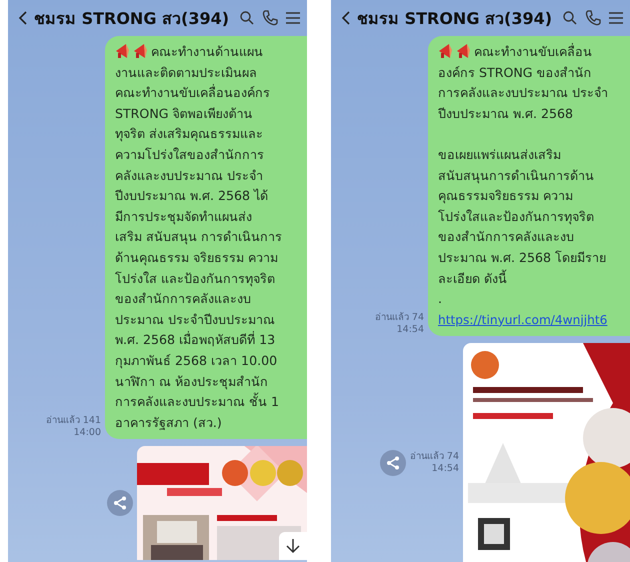  I want to click on message-time: 14:00, so click(87, 433).